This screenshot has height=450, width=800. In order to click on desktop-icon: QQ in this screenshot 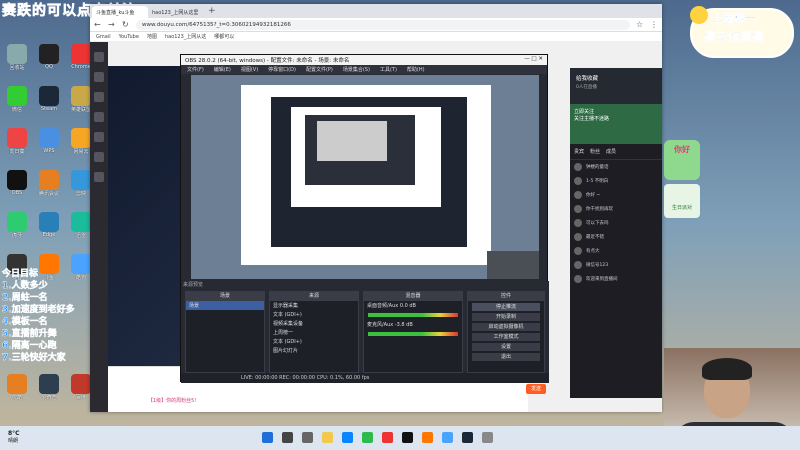, I will do `click(49, 57)`.